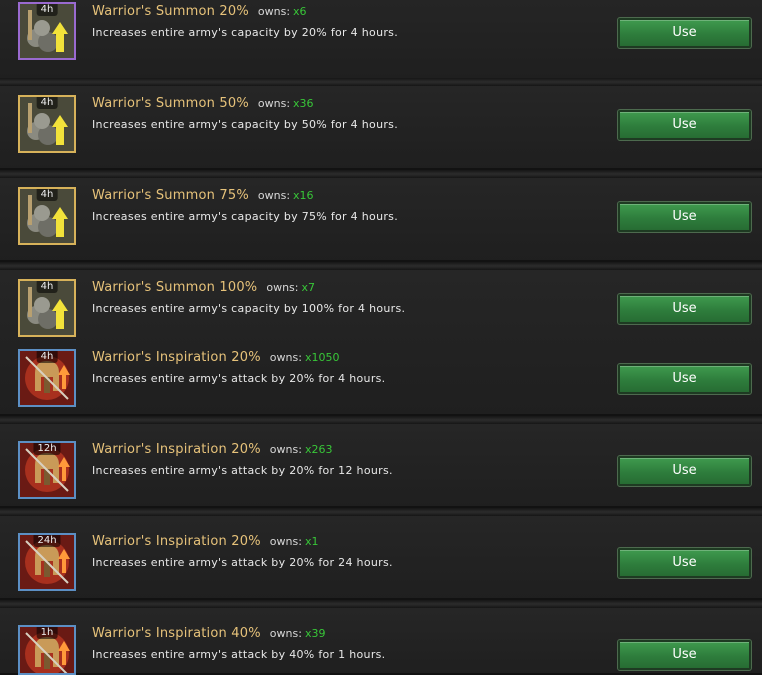 Image resolution: width=762 pixels, height=675 pixels. Describe the element at coordinates (303, 103) in the screenshot. I see `owns-count: x36` at that location.